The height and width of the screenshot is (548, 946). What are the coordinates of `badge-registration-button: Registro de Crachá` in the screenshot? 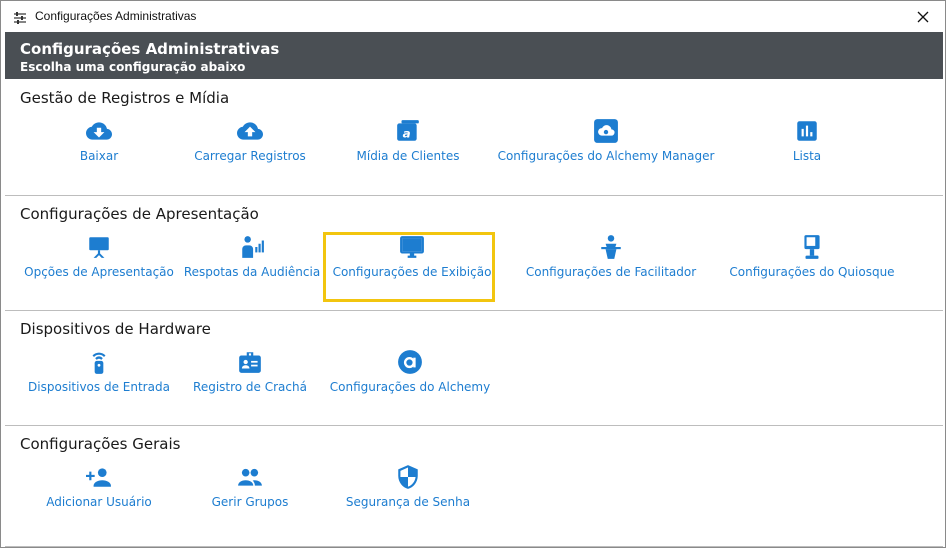 It's located at (250, 375).